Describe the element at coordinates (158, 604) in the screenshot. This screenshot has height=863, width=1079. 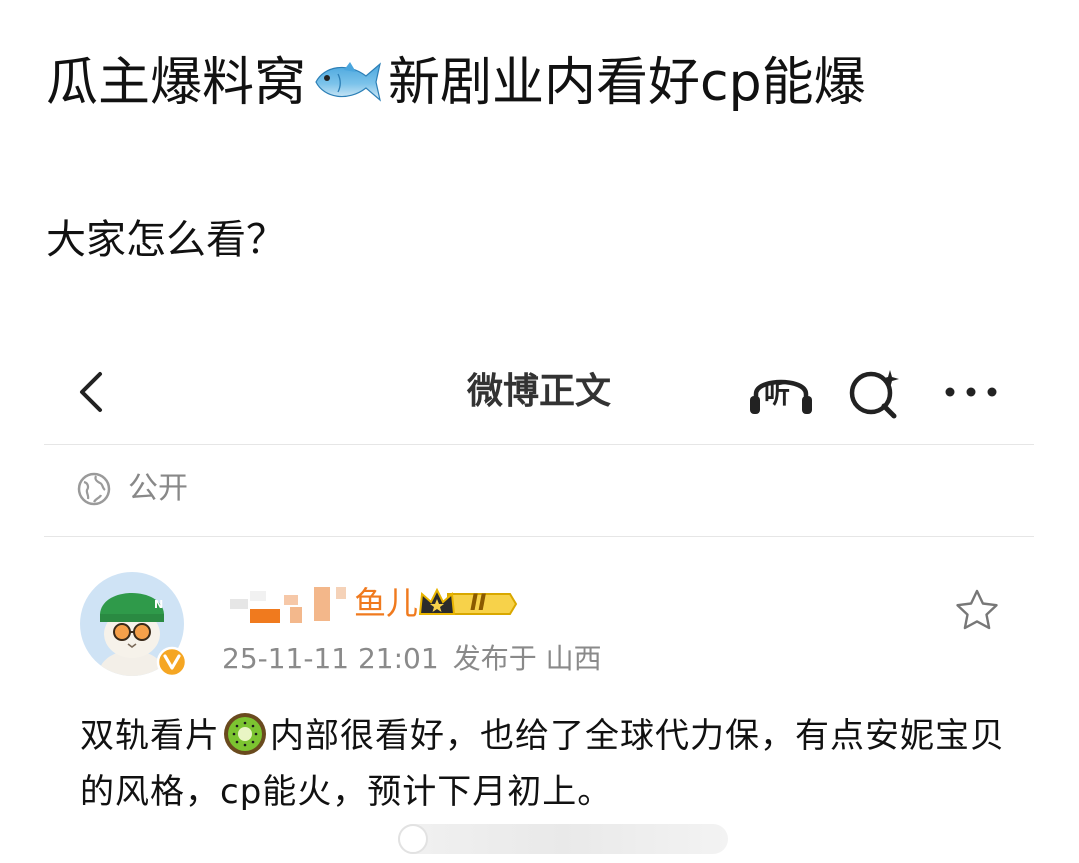
I see `svg-text: N` at that location.